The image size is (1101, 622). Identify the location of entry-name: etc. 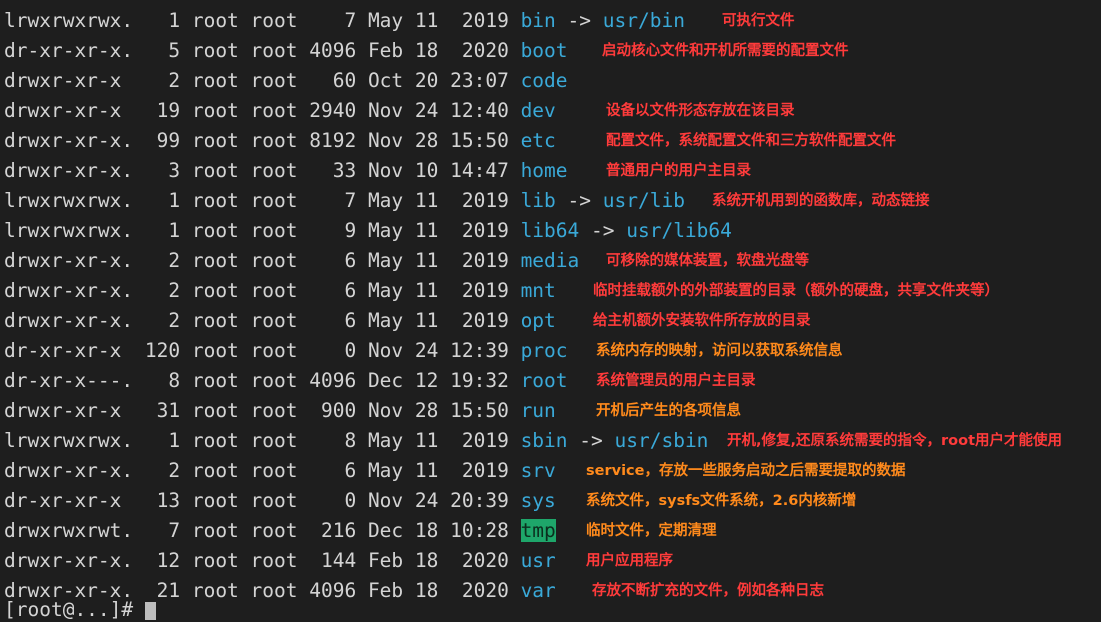
(538, 140).